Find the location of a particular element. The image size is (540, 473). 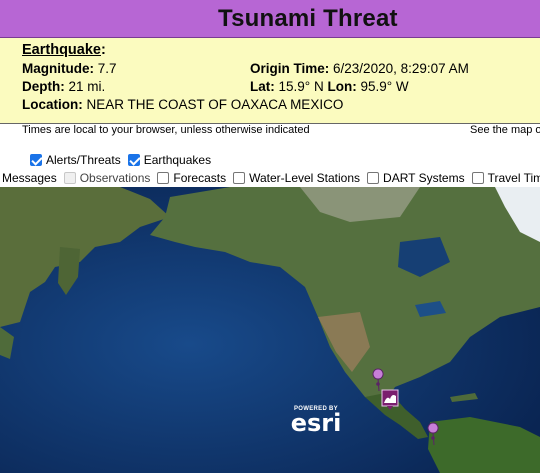

dart-systems-checkbox is located at coordinates (373, 178).